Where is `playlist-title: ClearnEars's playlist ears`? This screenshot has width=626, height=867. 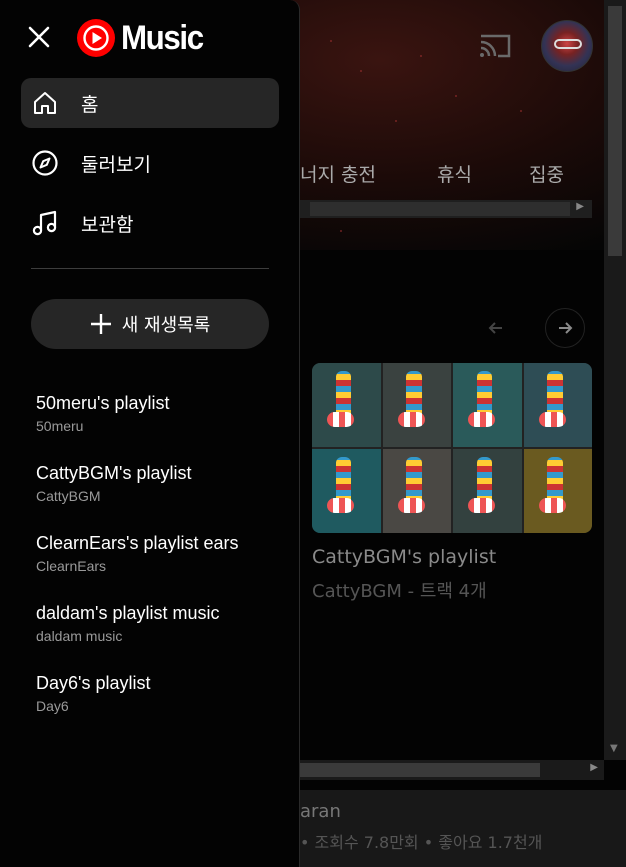 playlist-title: ClearnEars's playlist ears is located at coordinates (137, 543).